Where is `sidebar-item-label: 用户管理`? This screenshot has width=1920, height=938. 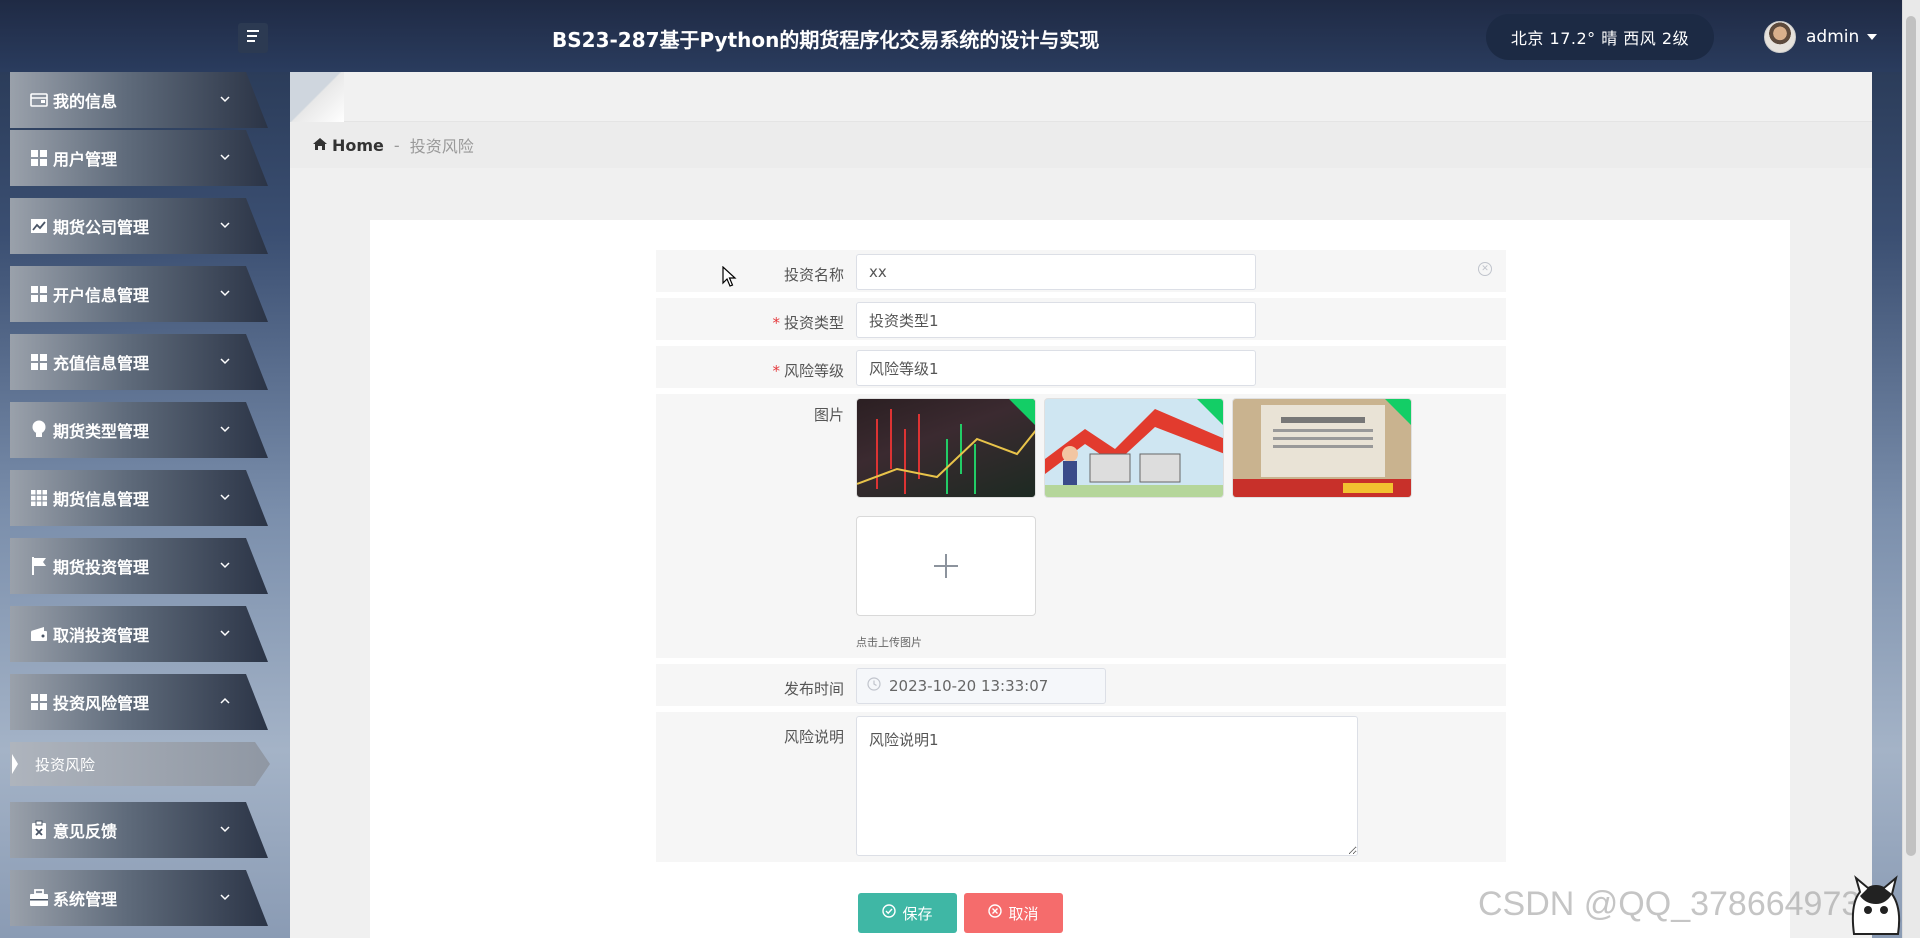 sidebar-item-label: 用户管理 is located at coordinates (85, 159).